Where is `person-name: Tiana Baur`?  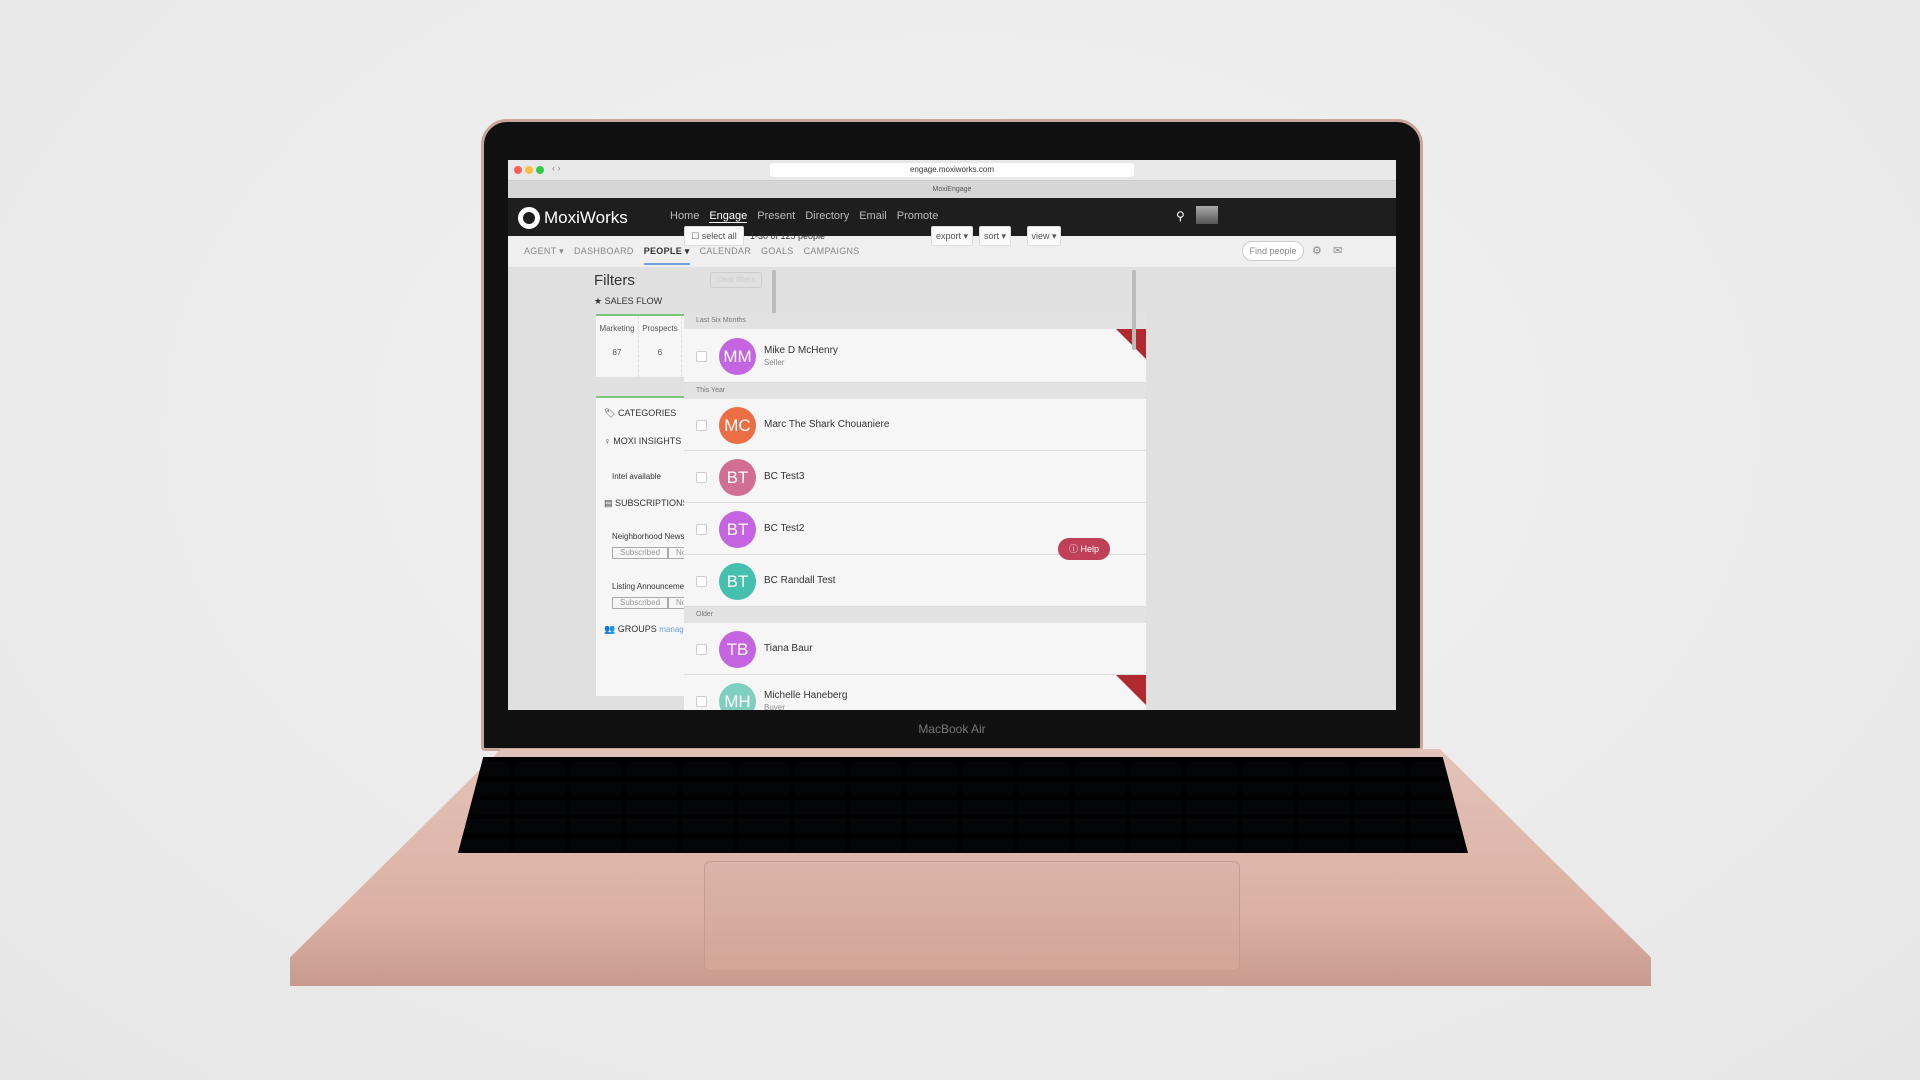
person-name: Tiana Baur is located at coordinates (788, 648).